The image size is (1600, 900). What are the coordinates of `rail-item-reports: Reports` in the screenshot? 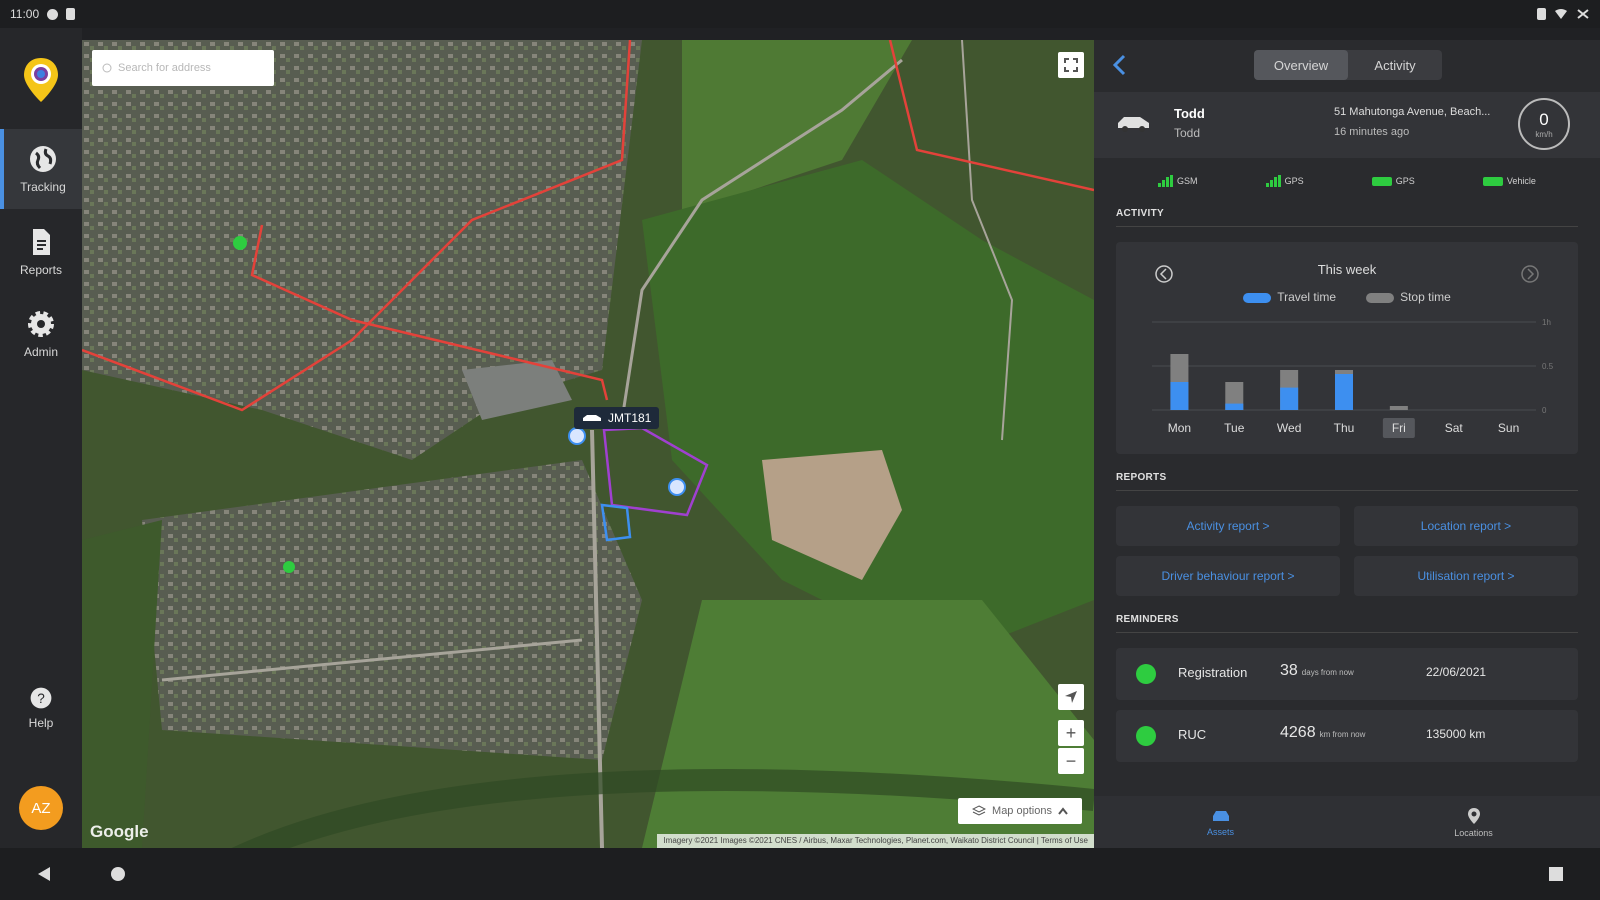 It's located at (41, 252).